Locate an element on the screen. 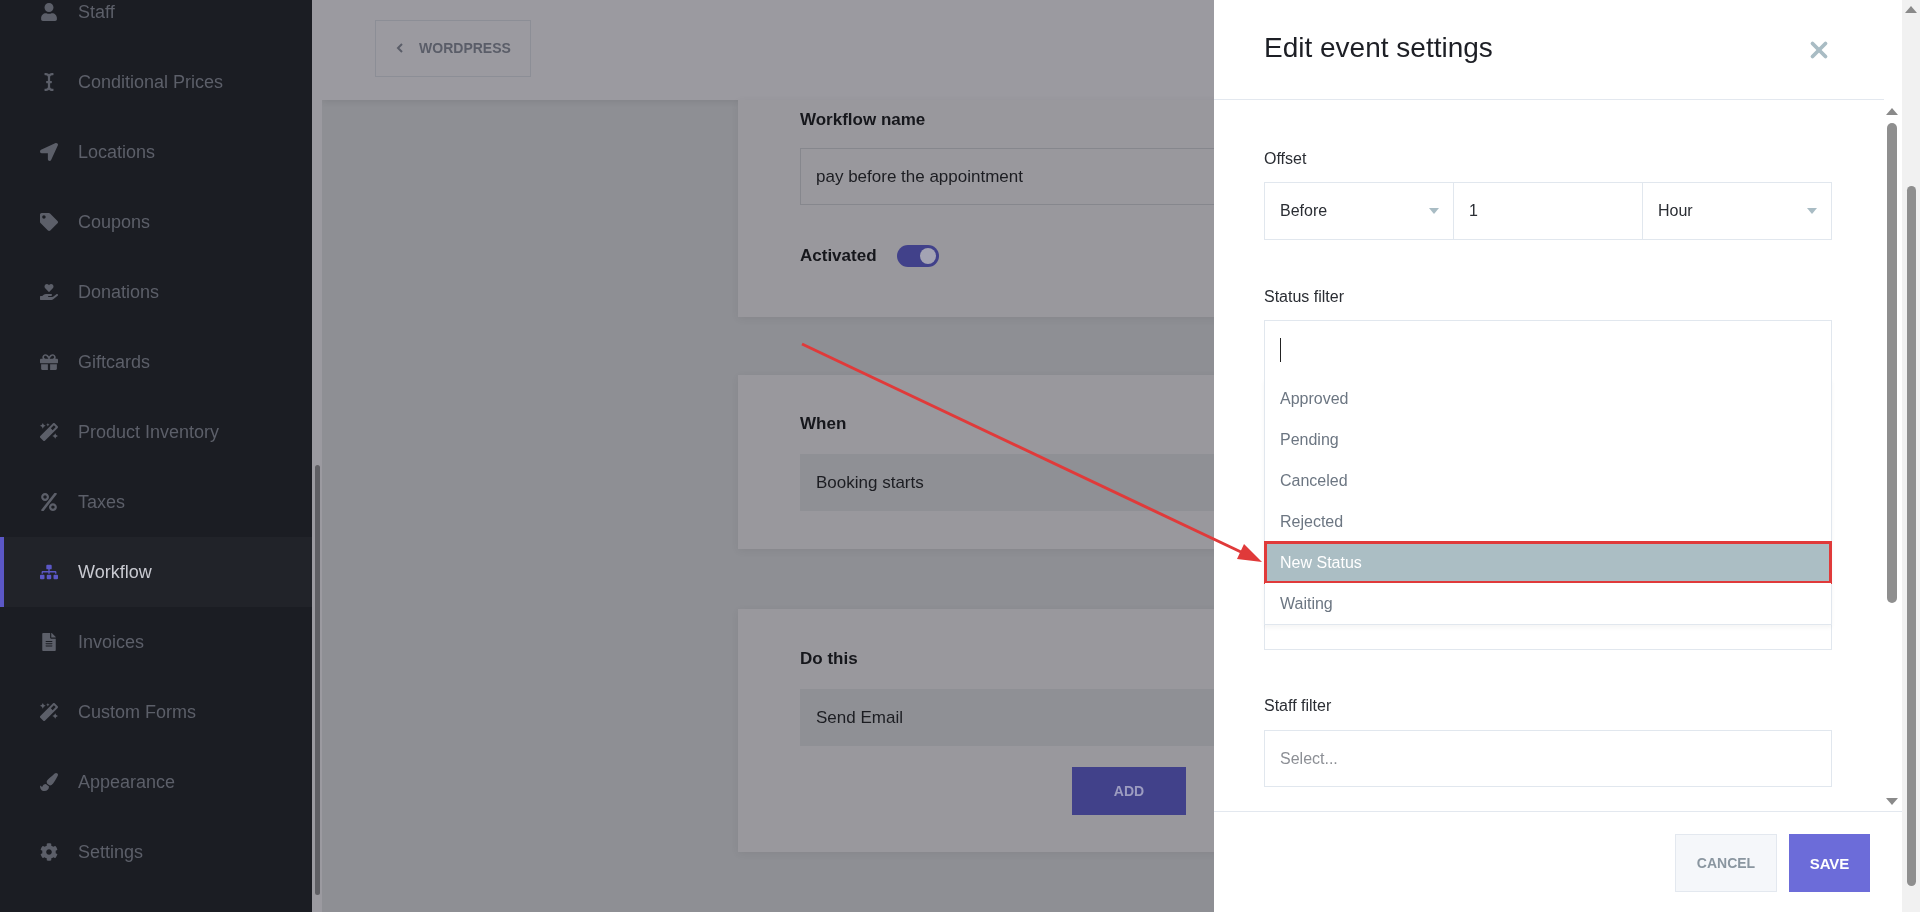 The width and height of the screenshot is (1920, 912). sidebar-item-label: Locations is located at coordinates (117, 152).